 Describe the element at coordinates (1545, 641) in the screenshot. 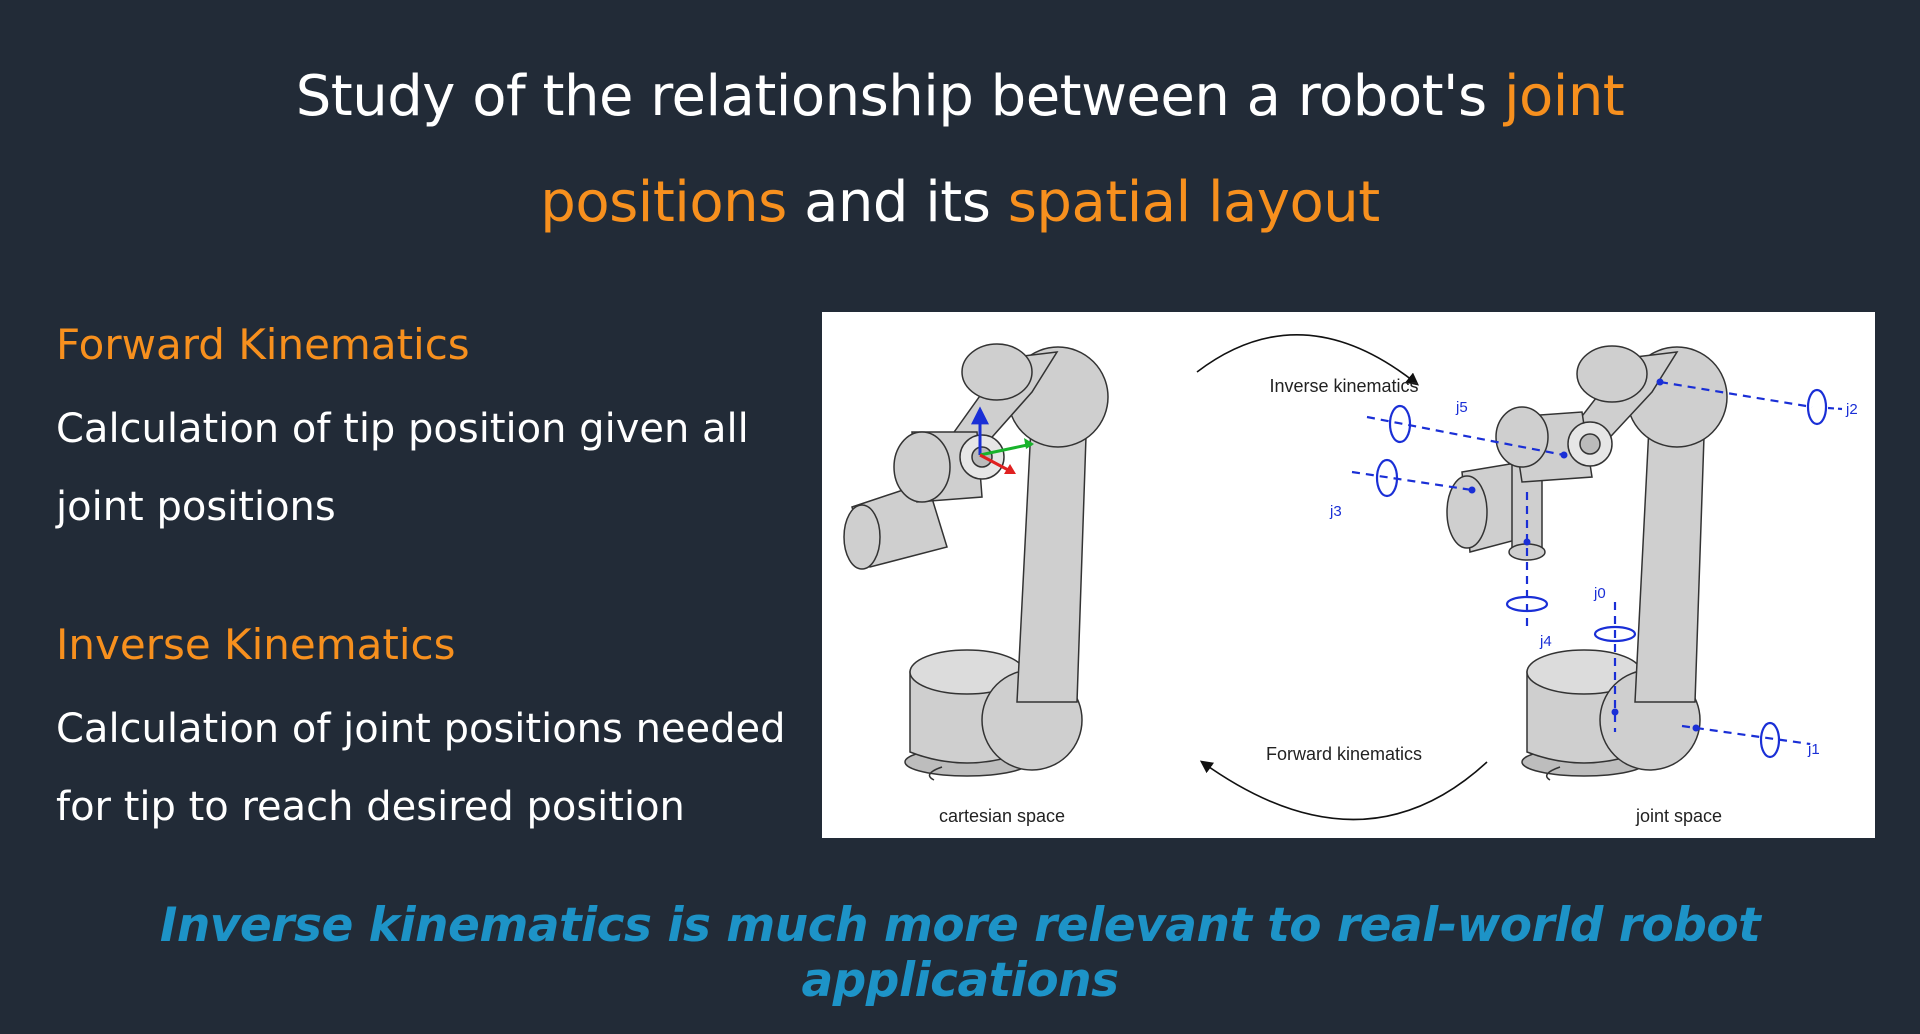

I see `j4-label: j4` at that location.